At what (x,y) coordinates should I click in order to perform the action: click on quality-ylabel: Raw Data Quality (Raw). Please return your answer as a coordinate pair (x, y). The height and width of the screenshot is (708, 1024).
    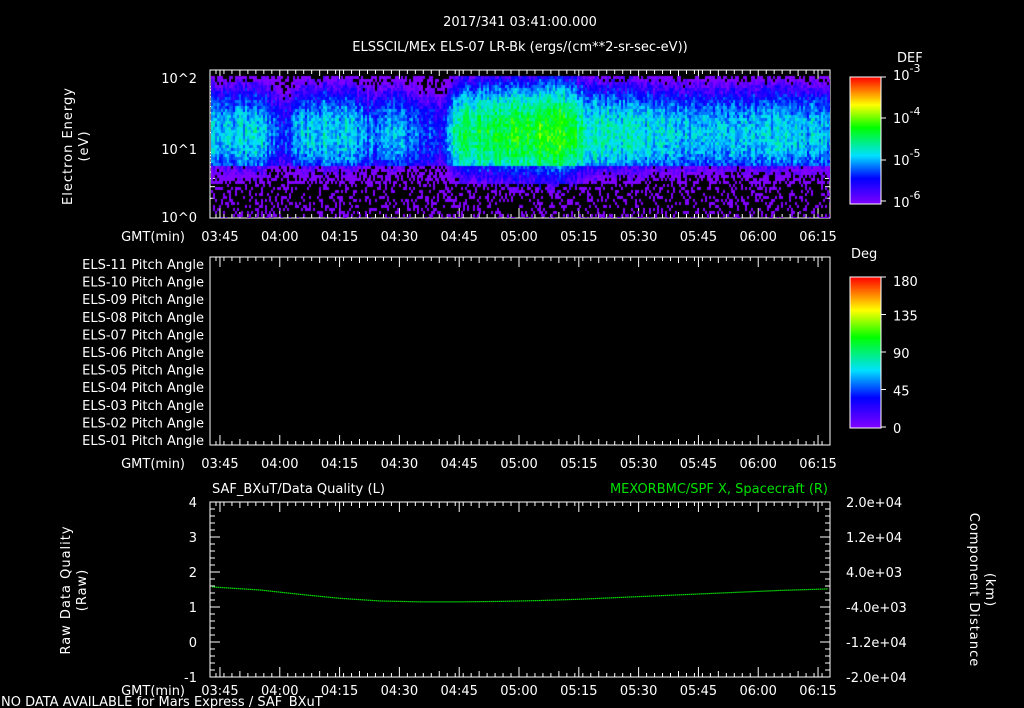
    Looking at the image, I should click on (74, 589).